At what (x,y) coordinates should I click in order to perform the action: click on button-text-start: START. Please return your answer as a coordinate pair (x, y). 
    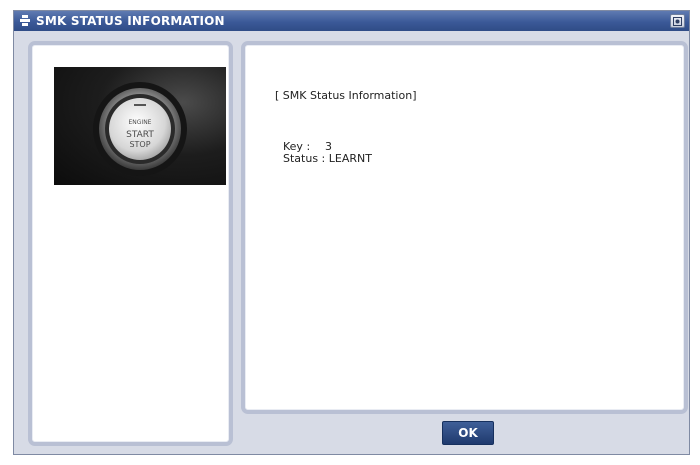
    Looking at the image, I should click on (140, 135).